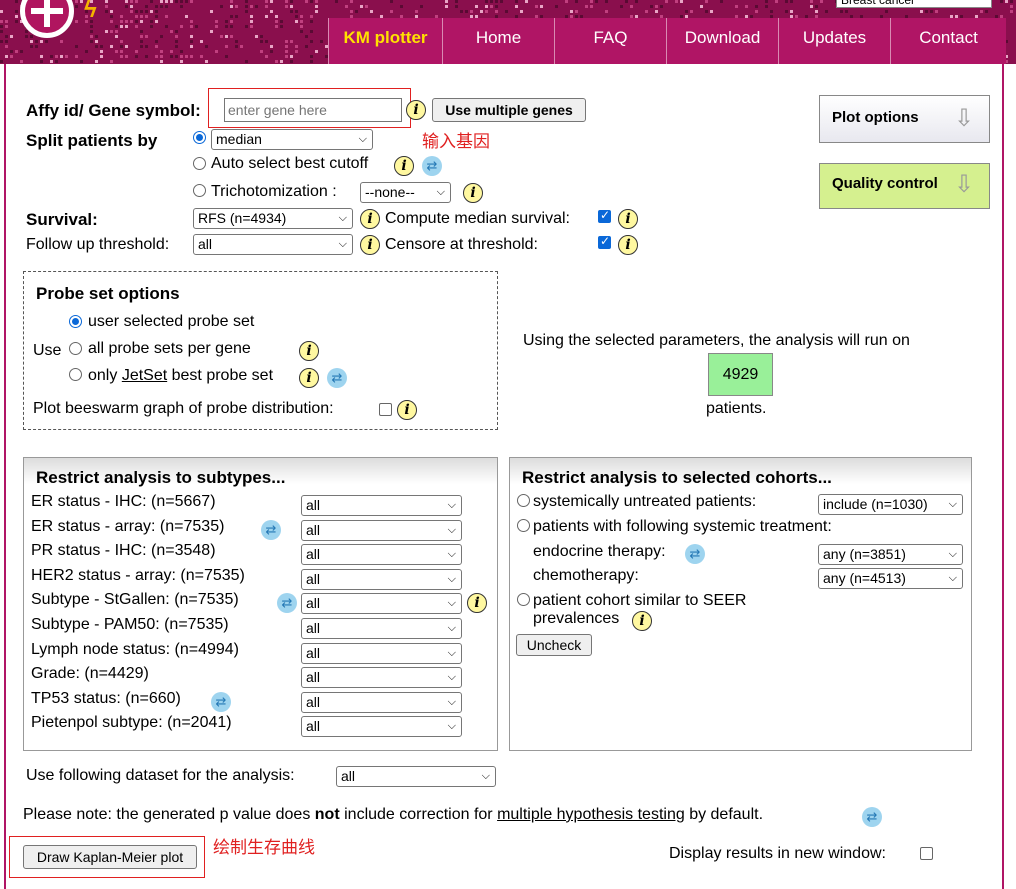 The width and height of the screenshot is (1016, 889). Describe the element at coordinates (385, 409) in the screenshot. I see `beeswarm-checkbox` at that location.